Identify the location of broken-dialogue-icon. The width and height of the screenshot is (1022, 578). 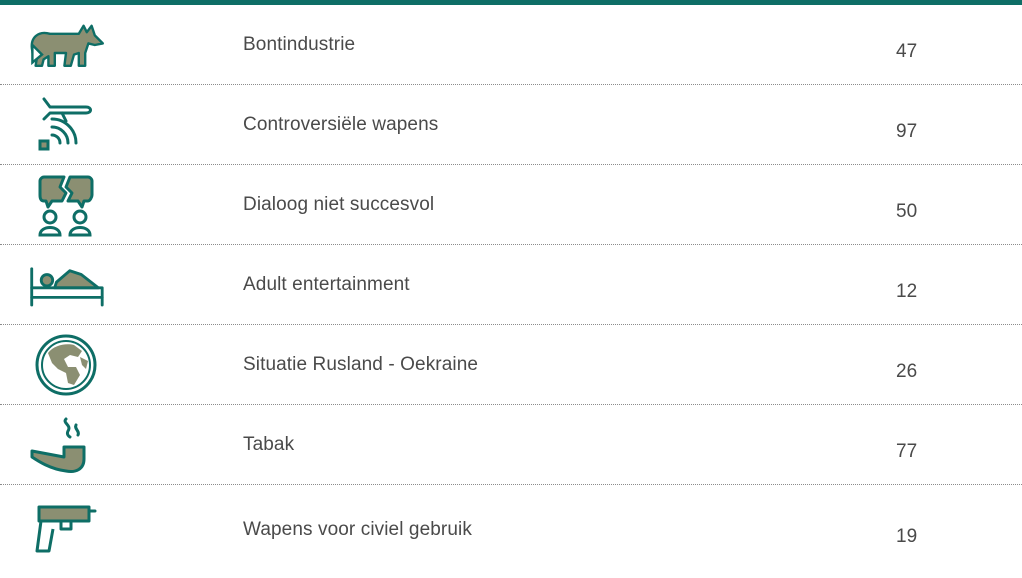
(66, 206).